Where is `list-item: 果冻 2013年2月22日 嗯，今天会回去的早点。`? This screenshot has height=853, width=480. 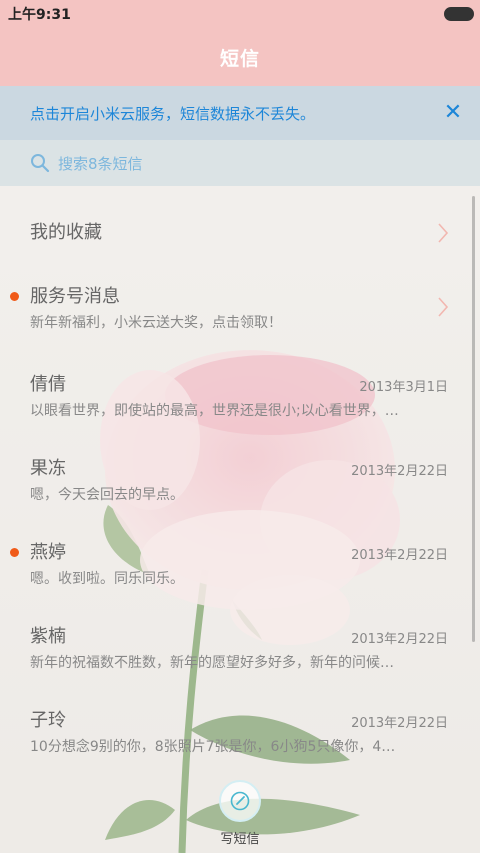 list-item: 果冻 2013年2月22日 嗯，今天会回去的早点。 is located at coordinates (240, 482).